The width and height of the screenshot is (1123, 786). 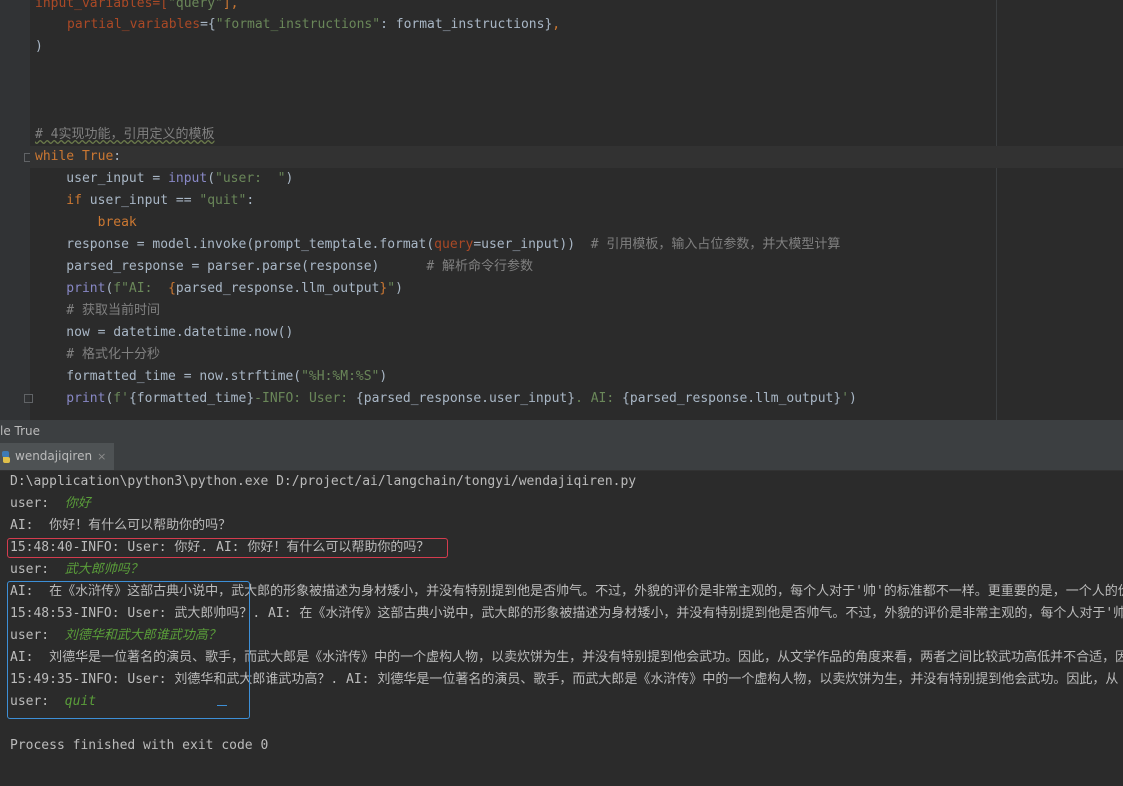 What do you see at coordinates (576, 157) in the screenshot?
I see `code-line-current: while True:` at bounding box center [576, 157].